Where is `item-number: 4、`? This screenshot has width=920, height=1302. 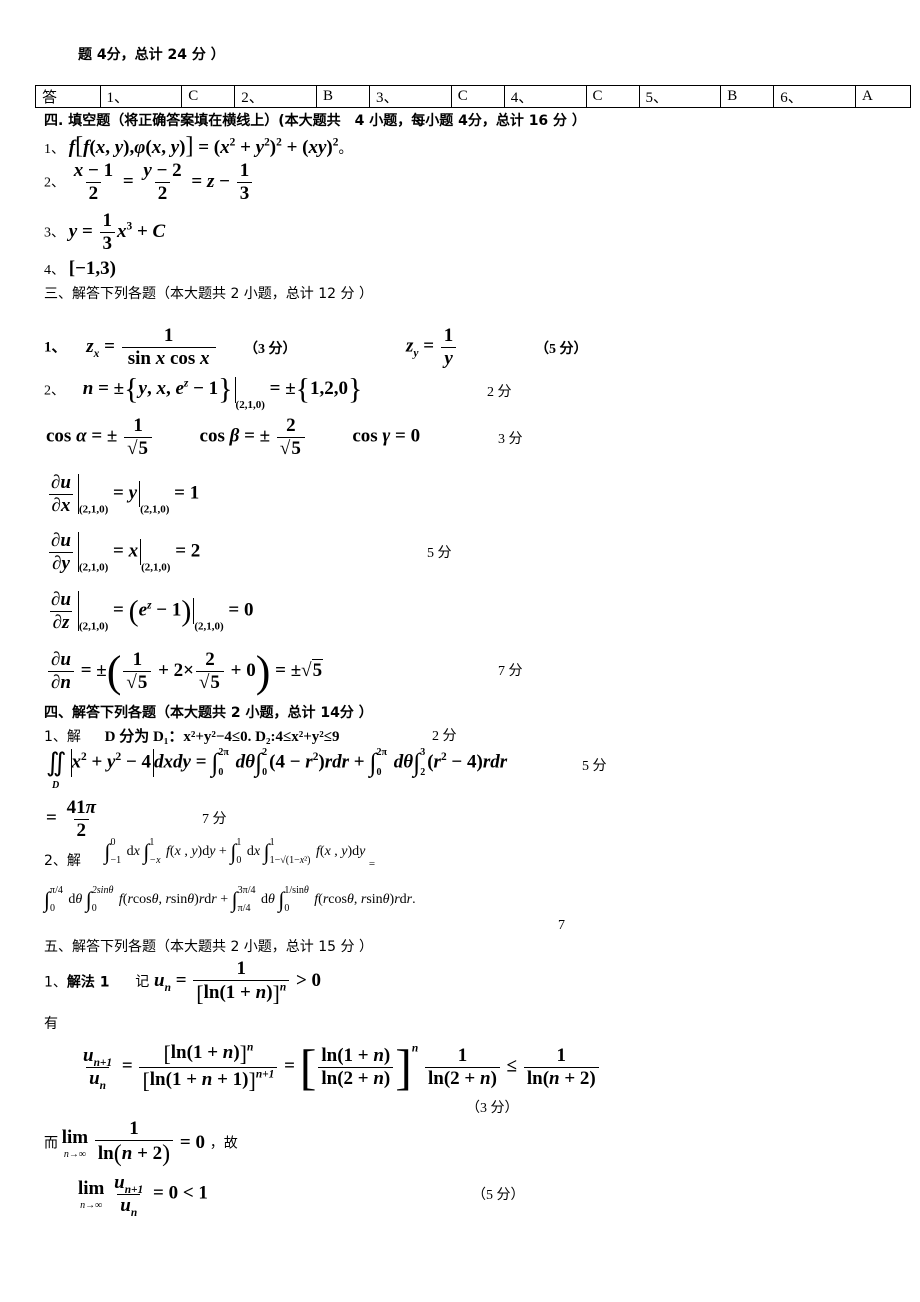
item-number: 4、 is located at coordinates (54, 270).